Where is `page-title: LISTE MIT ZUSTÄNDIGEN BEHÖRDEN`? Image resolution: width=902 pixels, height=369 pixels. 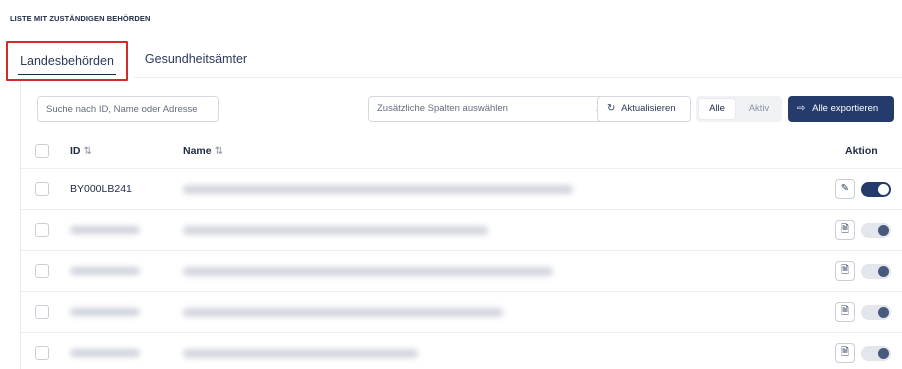
page-title: LISTE MIT ZUSTÄNDIGEN BEHÖRDEN is located at coordinates (80, 18).